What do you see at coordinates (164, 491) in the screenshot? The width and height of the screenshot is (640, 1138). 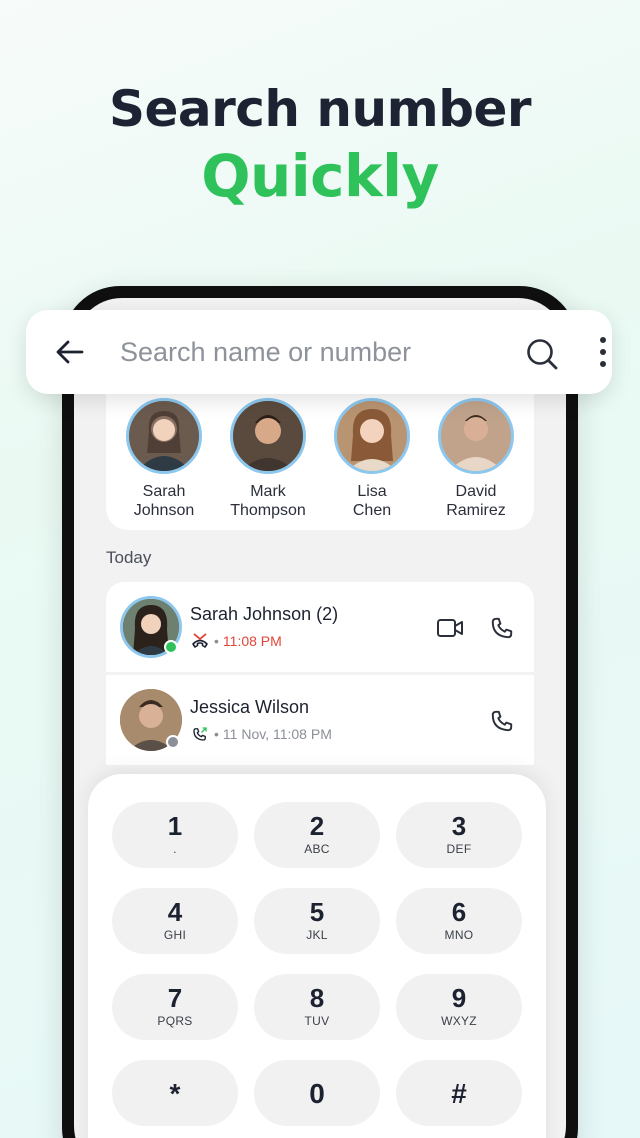 I see `favorite-first-name: Sarah` at bounding box center [164, 491].